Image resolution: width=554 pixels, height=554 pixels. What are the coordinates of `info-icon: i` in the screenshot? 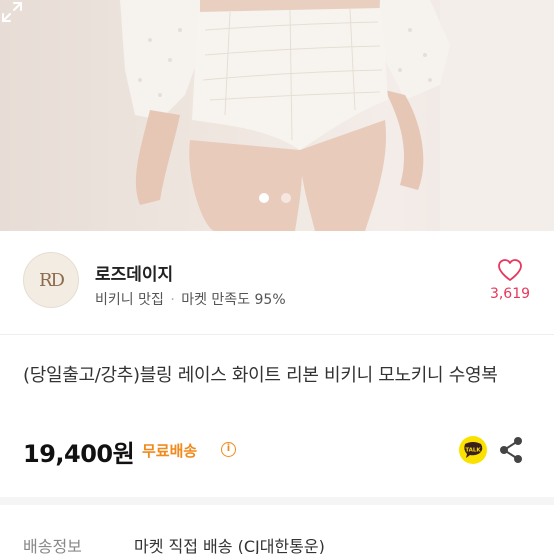 It's located at (228, 449).